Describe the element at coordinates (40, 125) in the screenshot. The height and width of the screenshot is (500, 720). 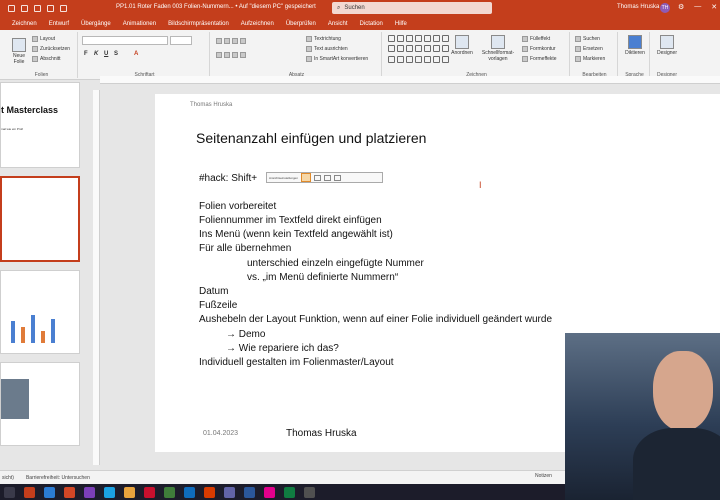
I see `slide-thumbnail: t Masterclass mal wie ein Profi` at that location.